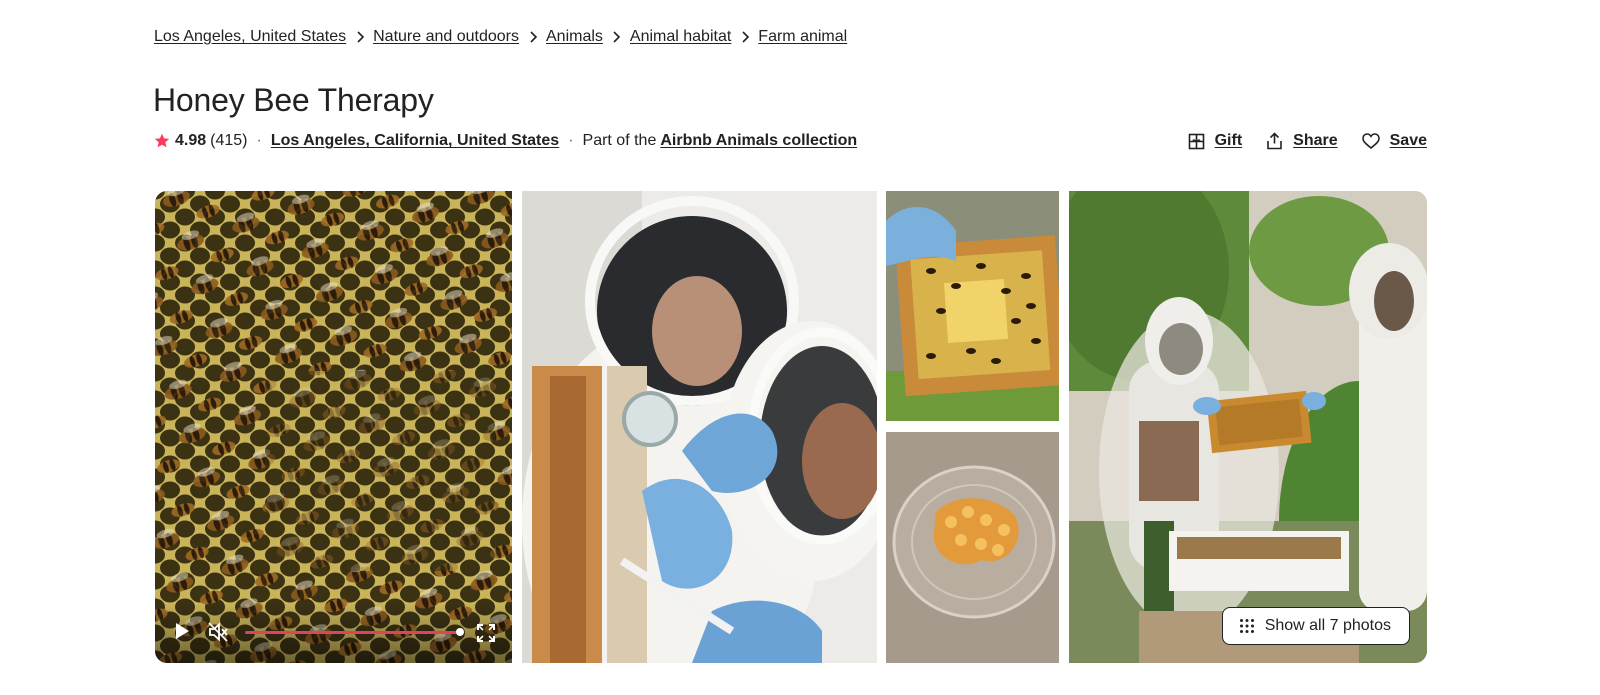  I want to click on collection-link: Airbnb Animals collection, so click(758, 141).